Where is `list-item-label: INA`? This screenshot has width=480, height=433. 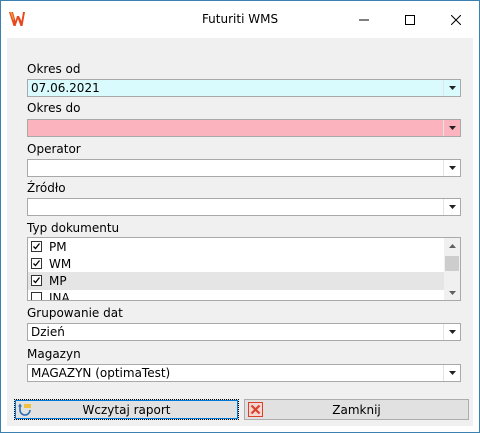
list-item-label: INA is located at coordinates (59, 296).